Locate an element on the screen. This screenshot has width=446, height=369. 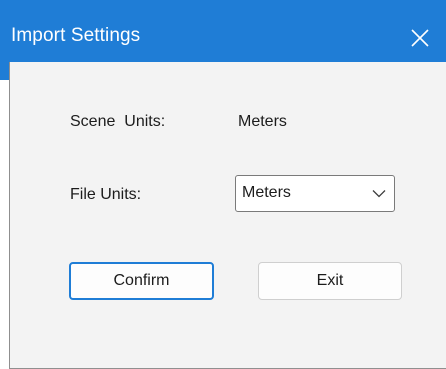
file-units-label: File Units: is located at coordinates (106, 194).